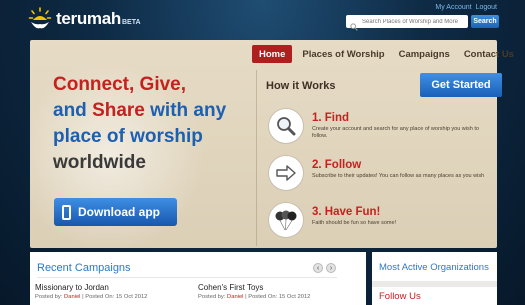  Describe the element at coordinates (40, 19) in the screenshot. I see `logo-mark-icon` at that location.